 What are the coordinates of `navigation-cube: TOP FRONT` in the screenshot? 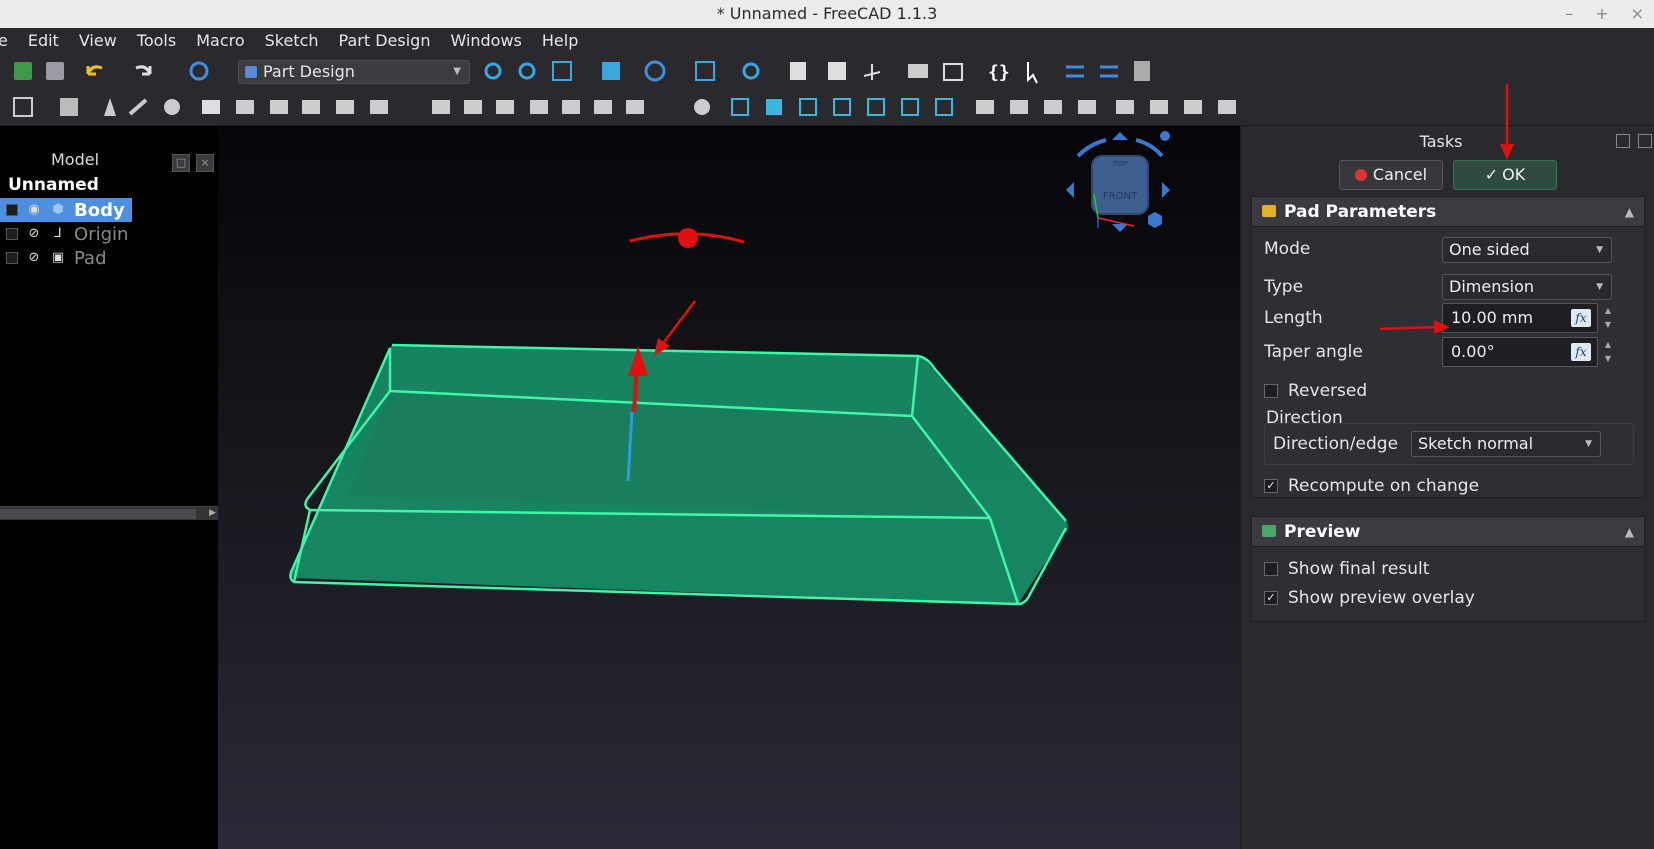 It's located at (1118, 181).